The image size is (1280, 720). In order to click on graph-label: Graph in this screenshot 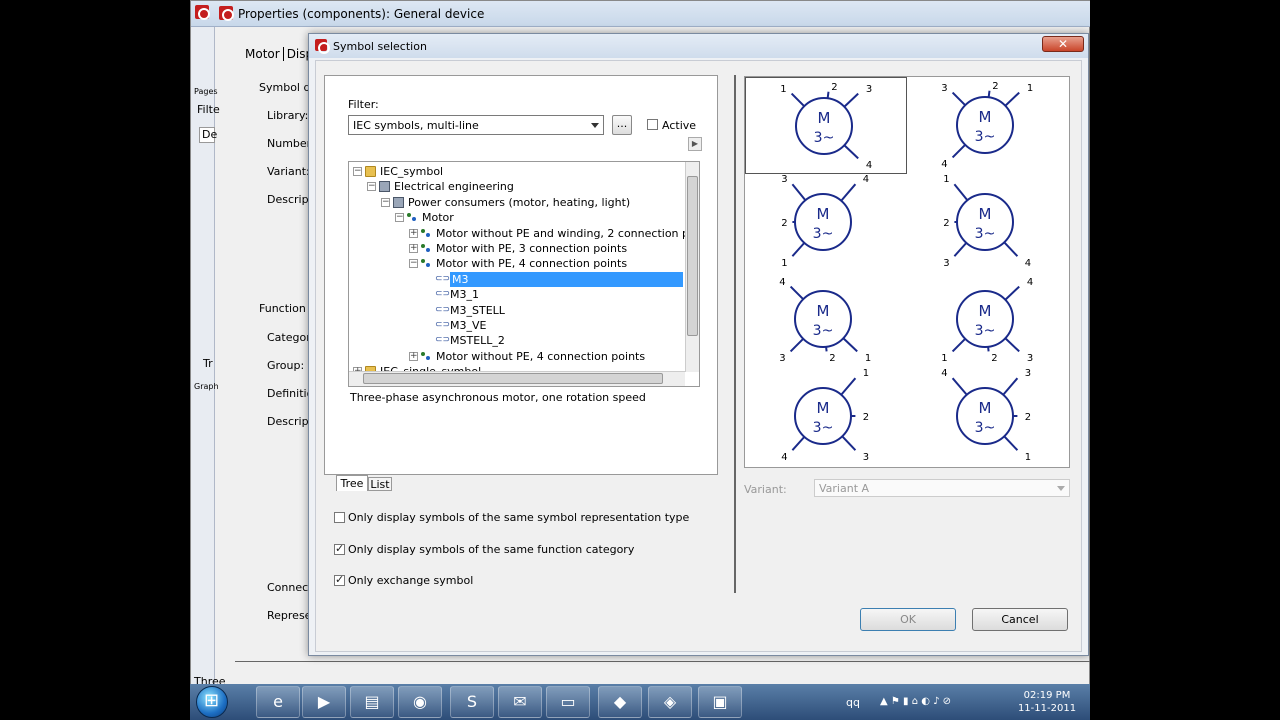, I will do `click(206, 386)`.